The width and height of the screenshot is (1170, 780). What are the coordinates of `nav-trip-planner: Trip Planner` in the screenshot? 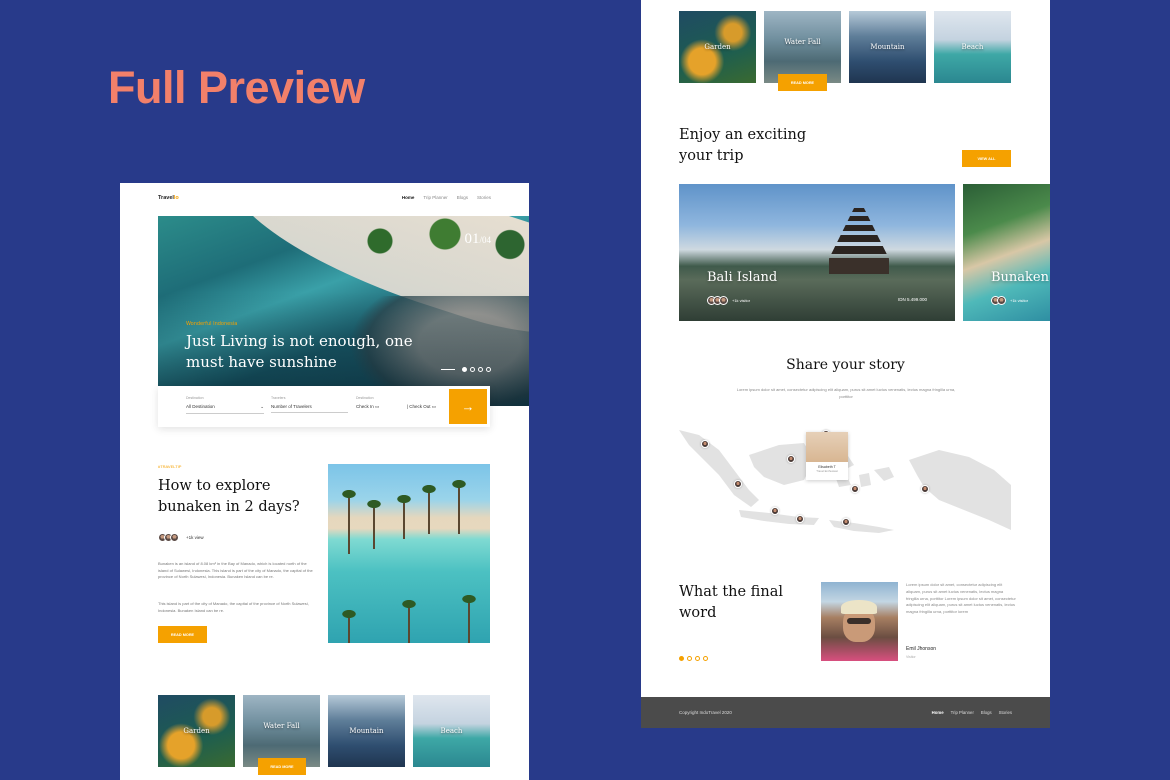 It's located at (435, 197).